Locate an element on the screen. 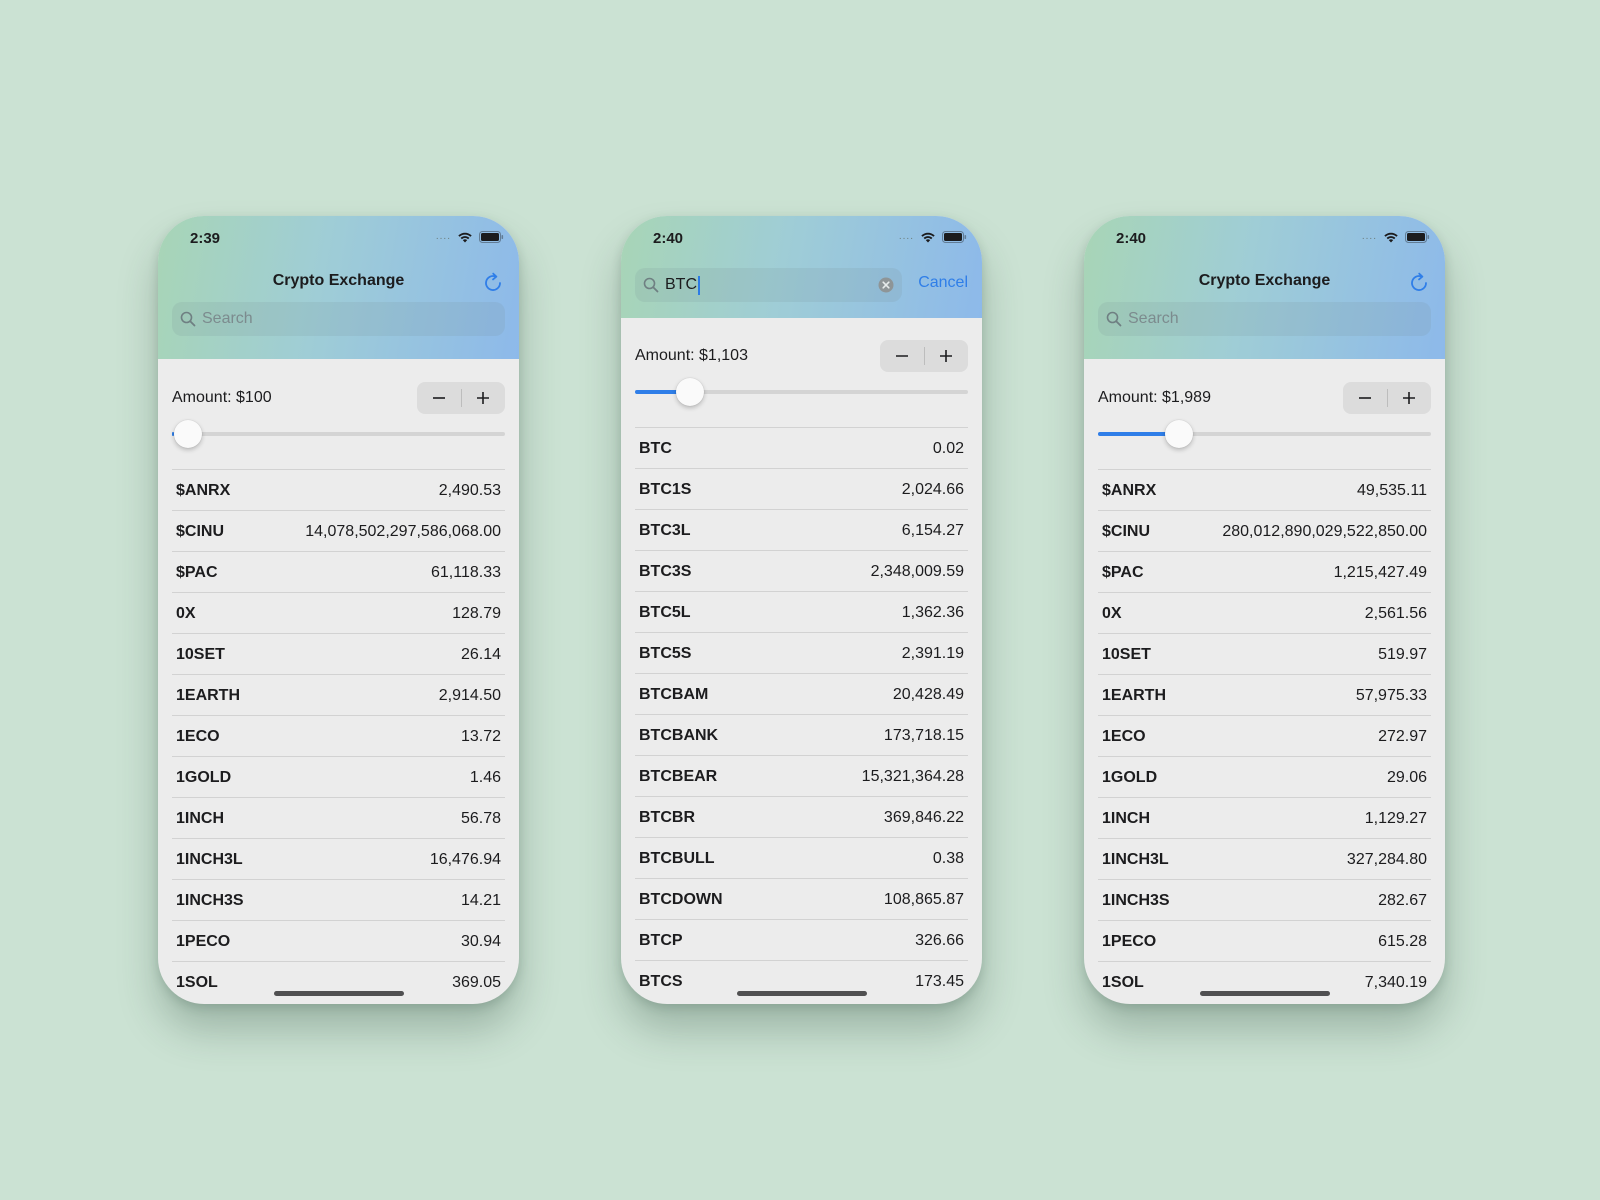 The height and width of the screenshot is (1200, 1600). minus-icon is located at coordinates (1364, 398).